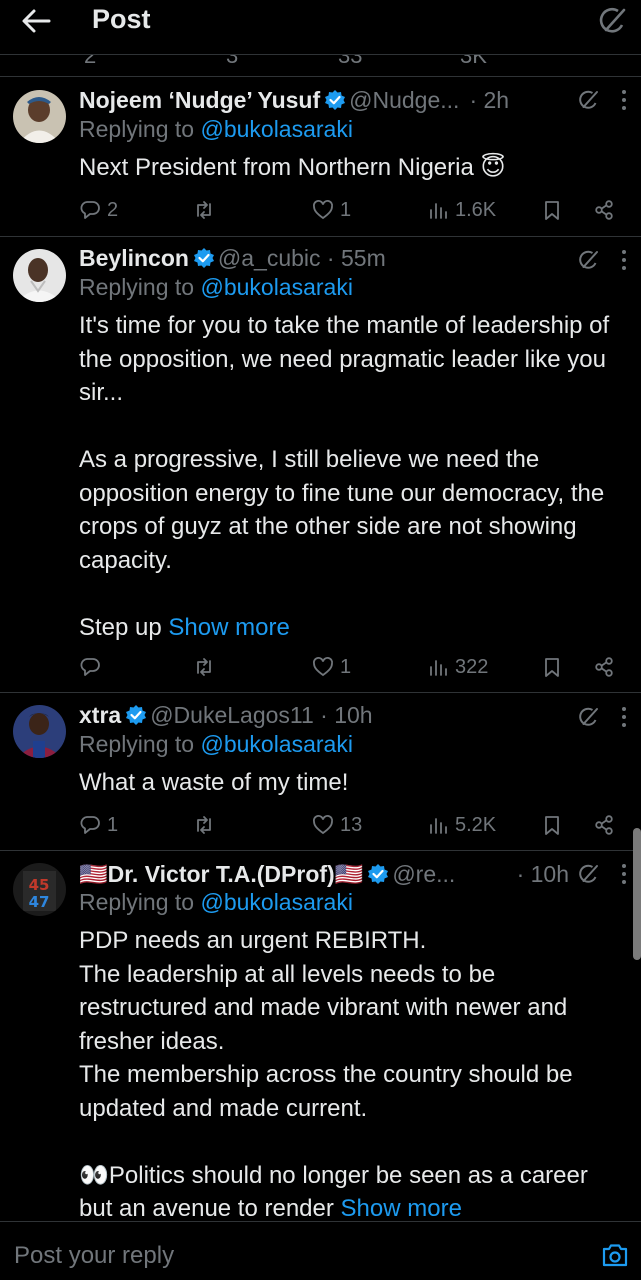 The image size is (641, 1280). What do you see at coordinates (221, 874) in the screenshot?
I see `author-name: 🇺🇸Dr. Victor T.A.(DProf)🇺🇸` at bounding box center [221, 874].